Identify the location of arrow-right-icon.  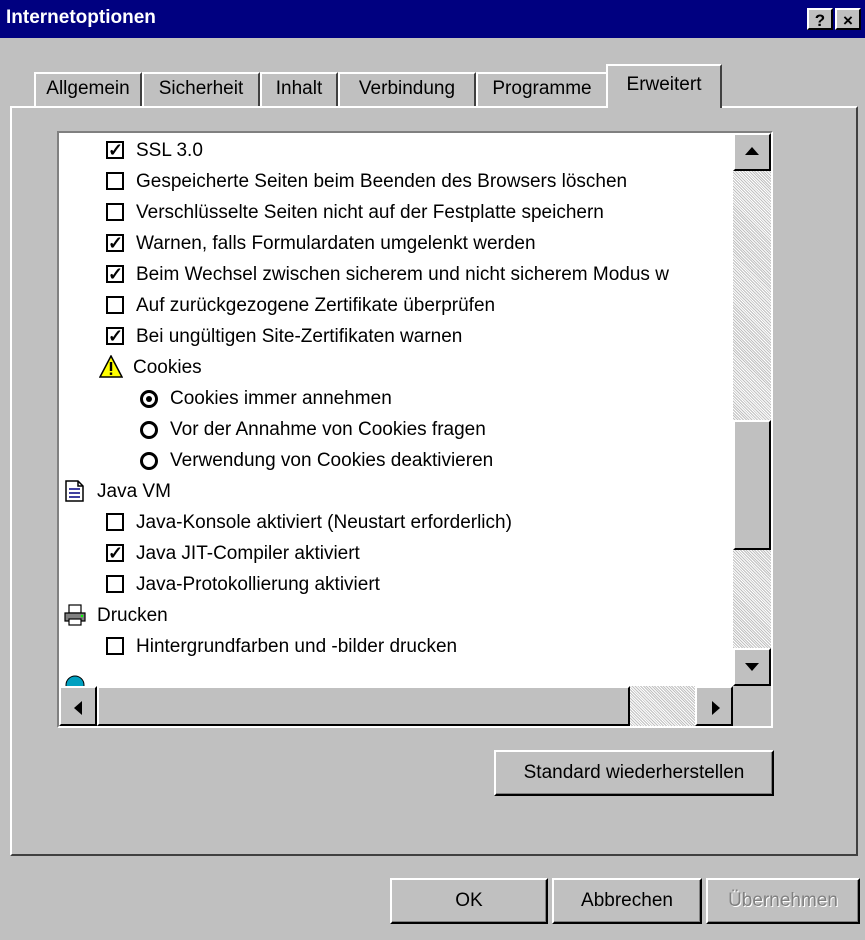
(716, 708).